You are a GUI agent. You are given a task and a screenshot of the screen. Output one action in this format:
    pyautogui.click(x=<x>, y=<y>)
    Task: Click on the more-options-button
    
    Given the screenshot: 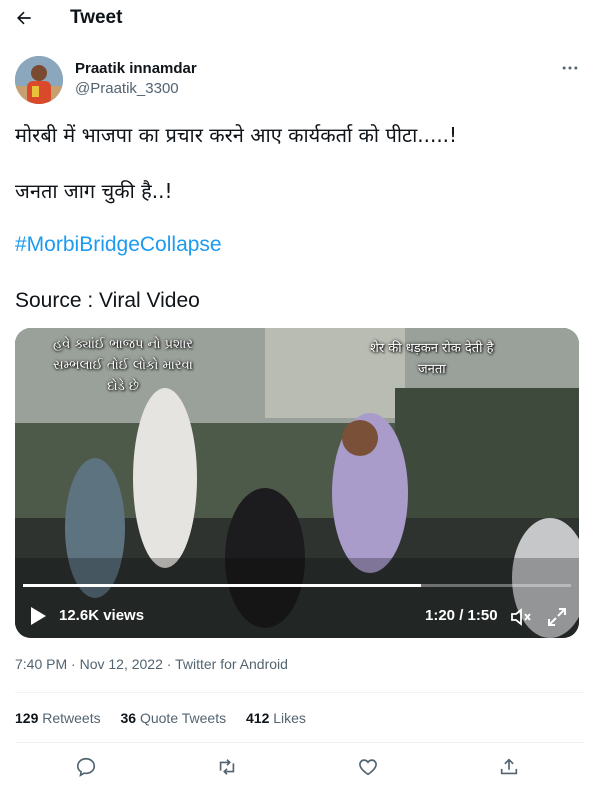 What is the action you would take?
    pyautogui.click(x=570, y=68)
    